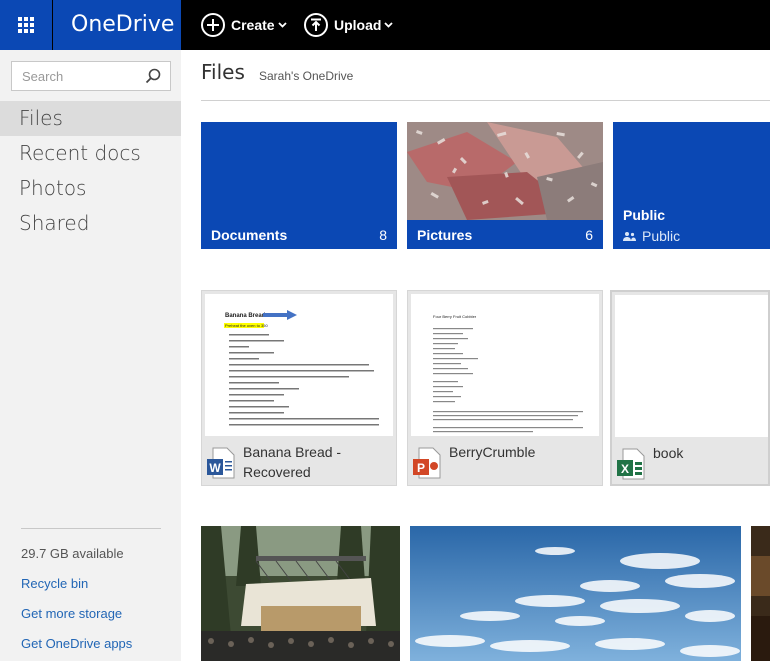 This screenshot has height=661, width=770. Describe the element at coordinates (72, 553) in the screenshot. I see `storage-available: 29.7 GB available` at that location.